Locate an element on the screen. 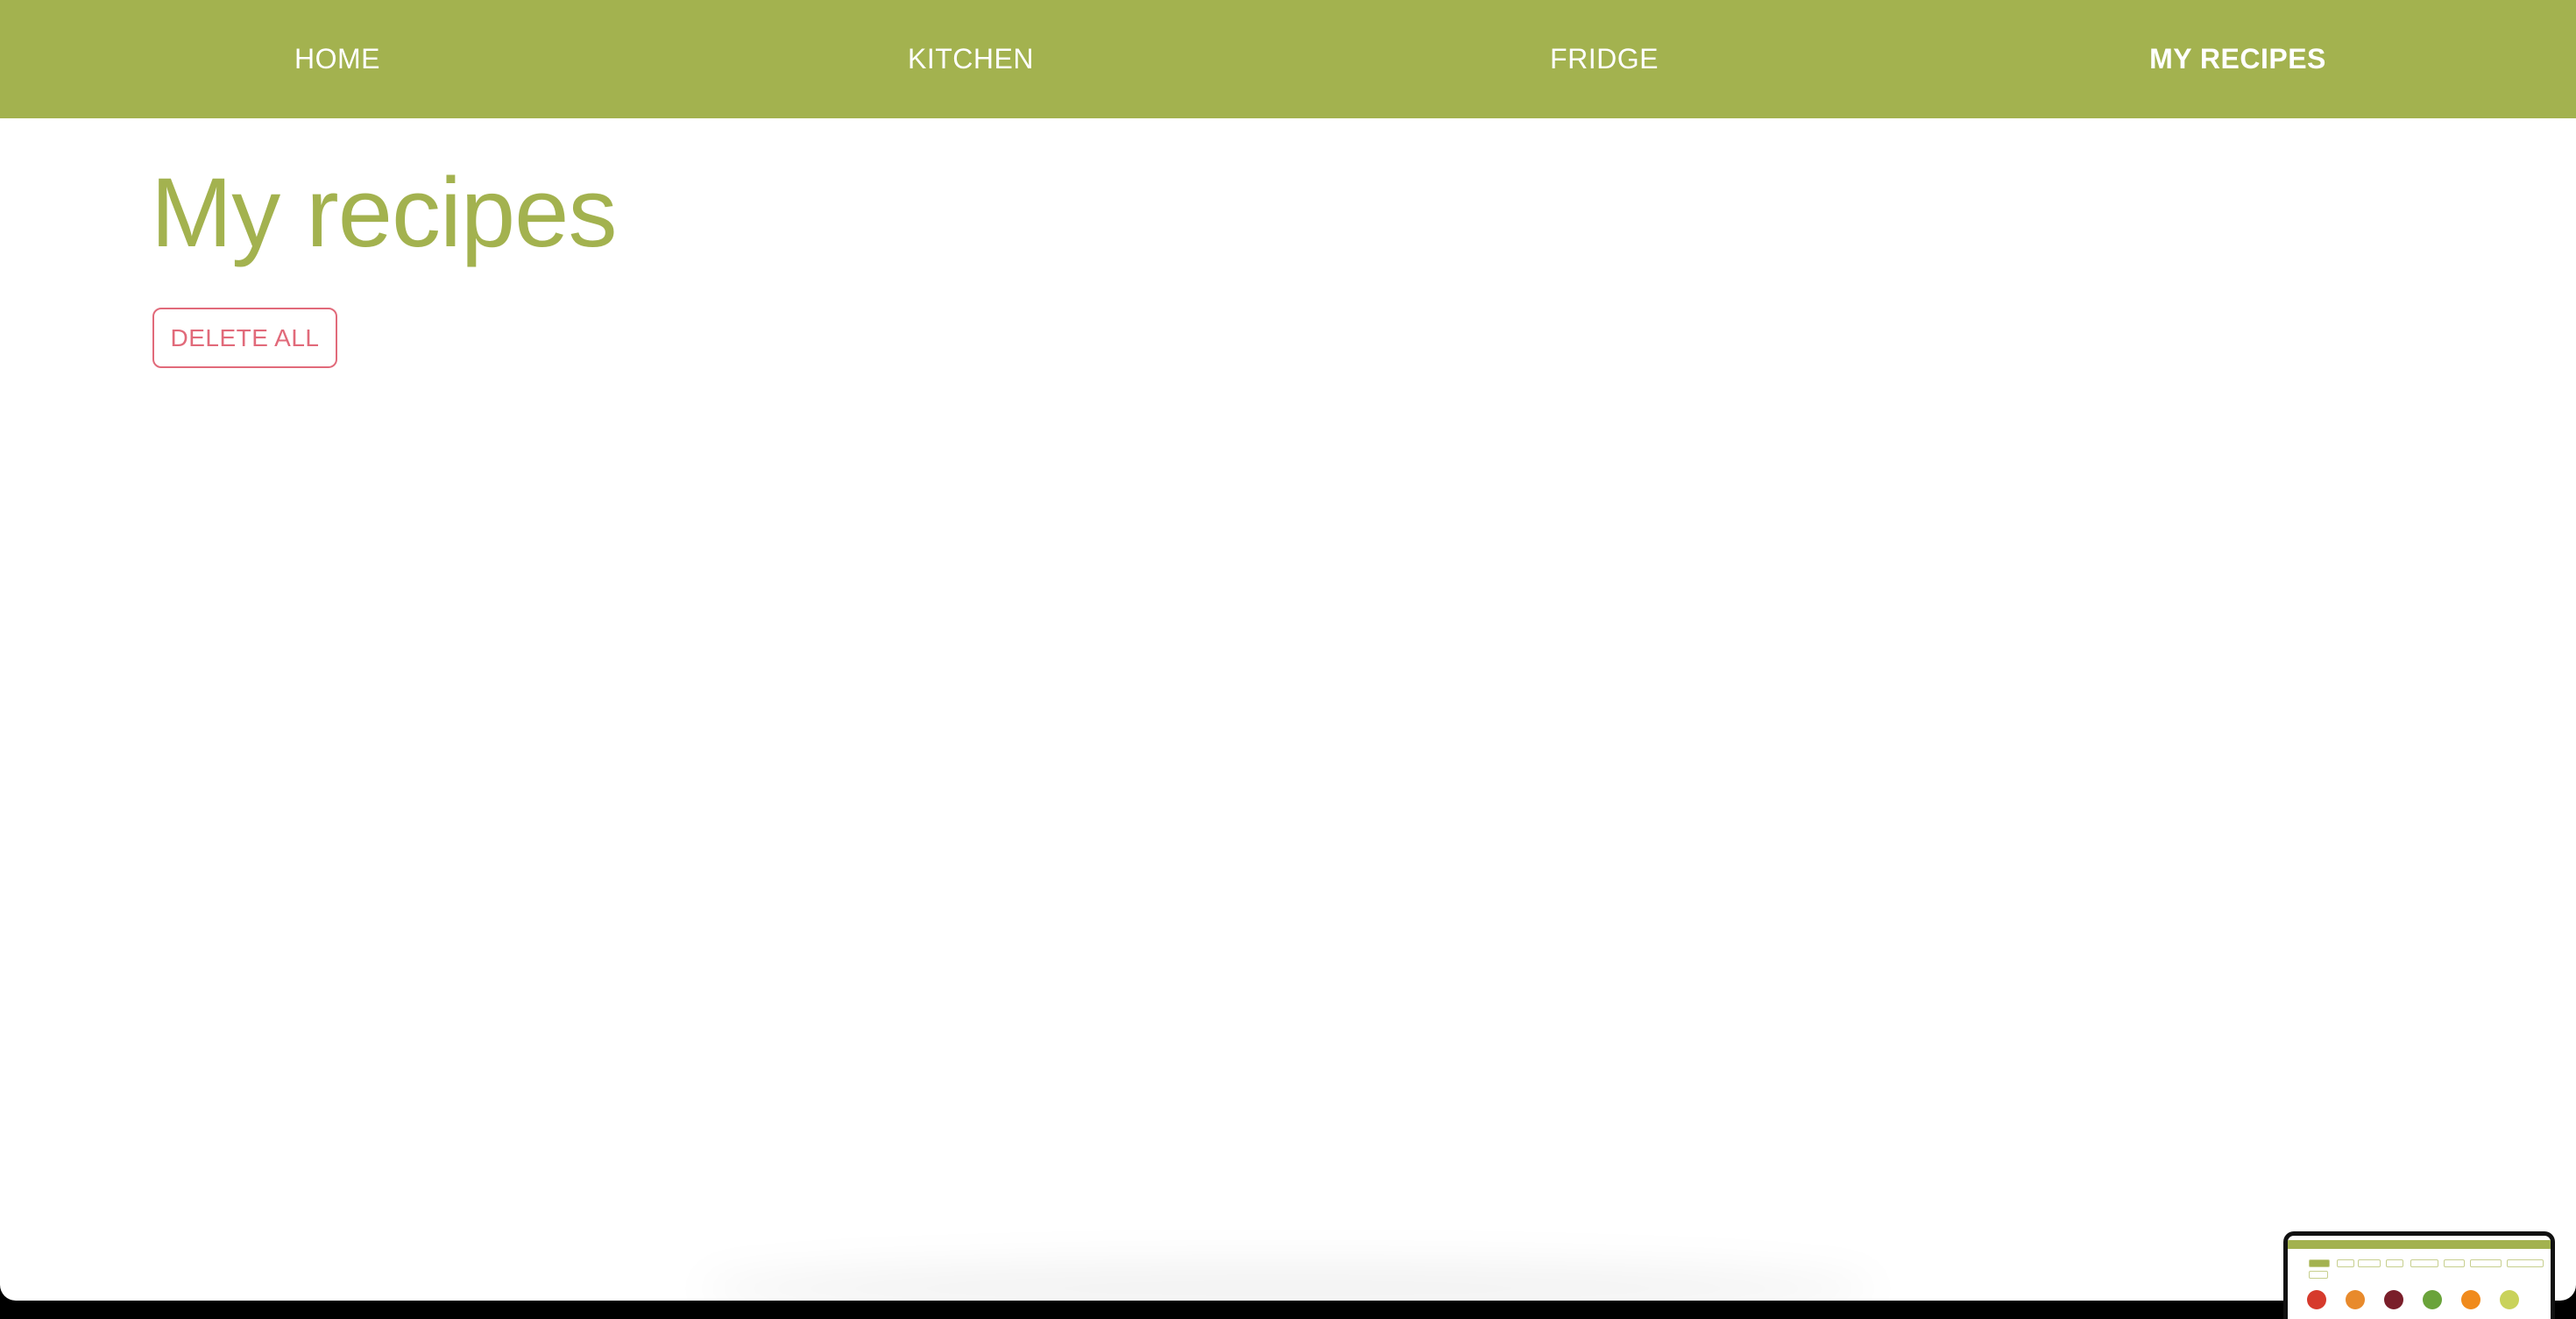 This screenshot has height=1319, width=2576. thumbnail-orange-icon is located at coordinates (2355, 1299).